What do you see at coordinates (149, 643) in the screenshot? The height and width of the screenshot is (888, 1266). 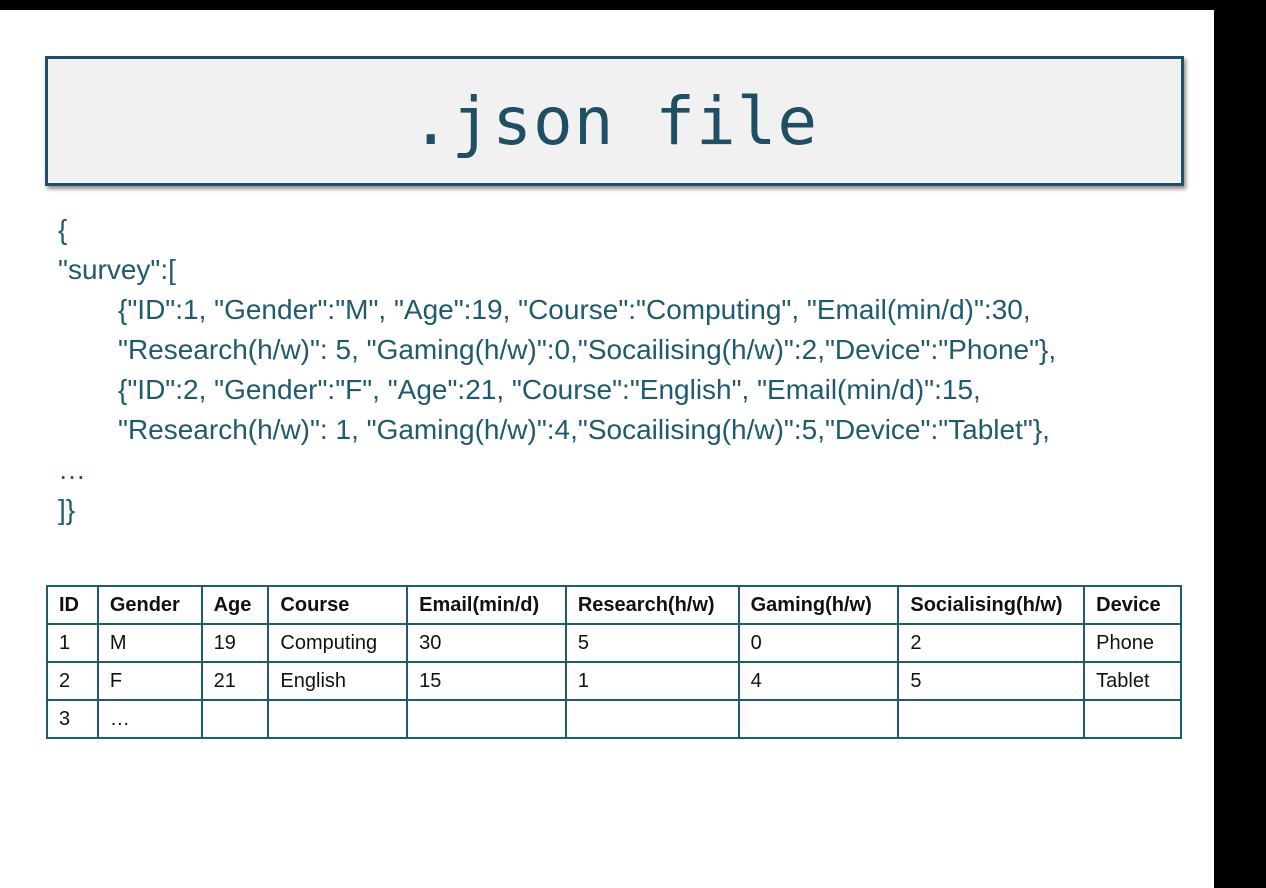 I see `table-cell: M` at bounding box center [149, 643].